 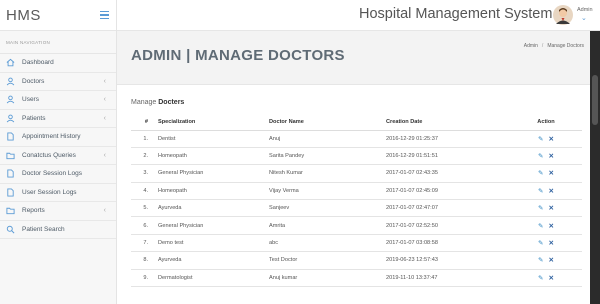 I want to click on sidebar-item-label: Users, so click(x=30, y=100).